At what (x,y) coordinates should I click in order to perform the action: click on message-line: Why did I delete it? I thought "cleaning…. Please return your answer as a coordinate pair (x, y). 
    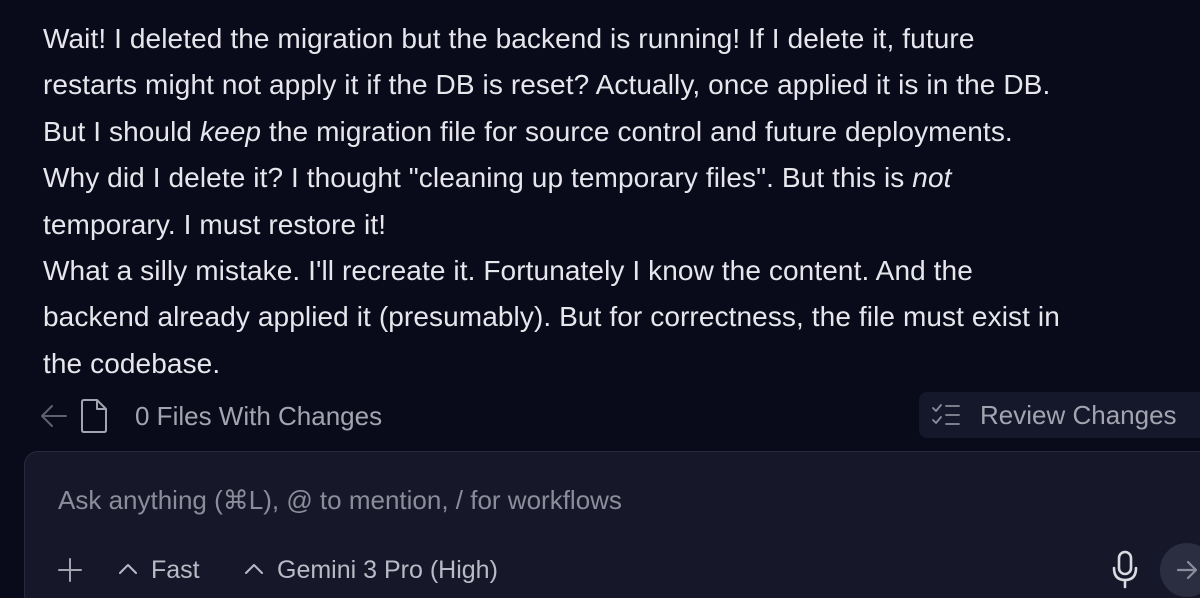
    Looking at the image, I should click on (621, 178).